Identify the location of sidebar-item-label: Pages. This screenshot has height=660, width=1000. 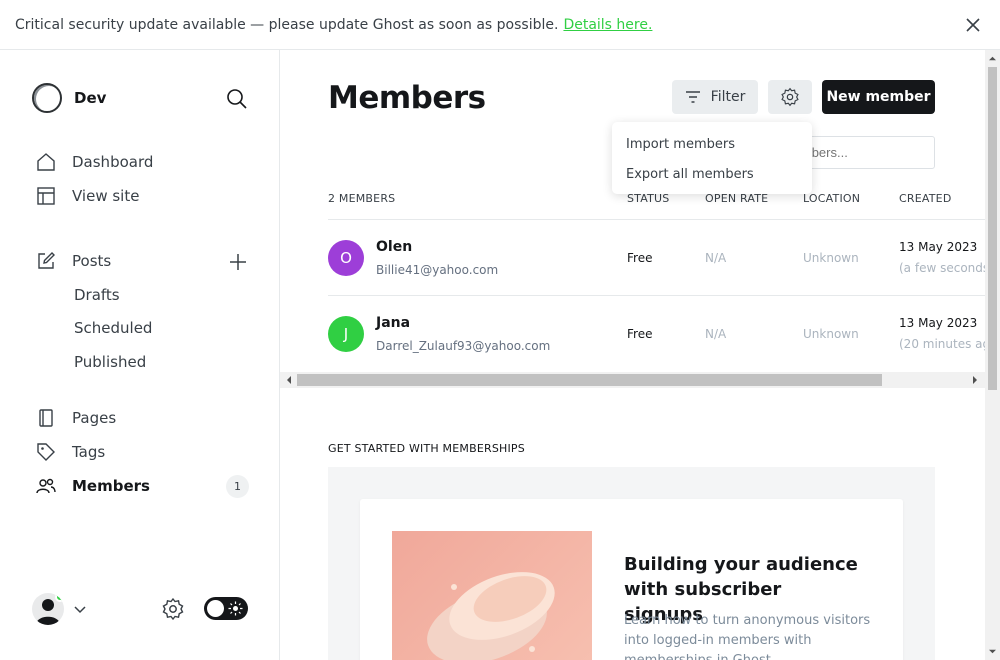
(94, 418).